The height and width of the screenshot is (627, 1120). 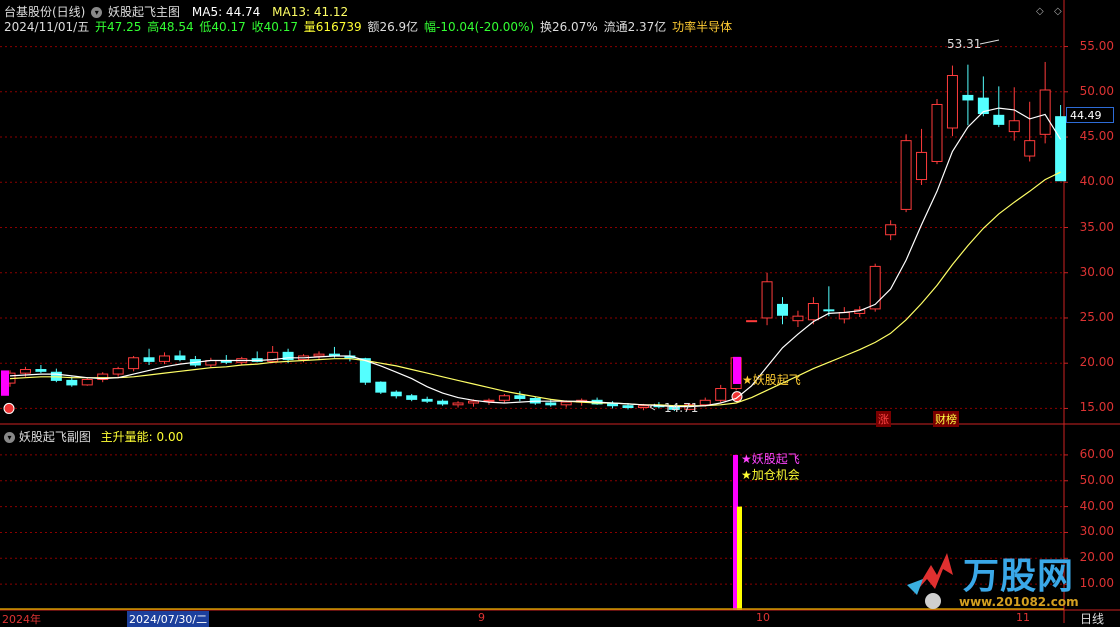 What do you see at coordinates (1096, 90) in the screenshot?
I see `price-axis-label: 50.00` at bounding box center [1096, 90].